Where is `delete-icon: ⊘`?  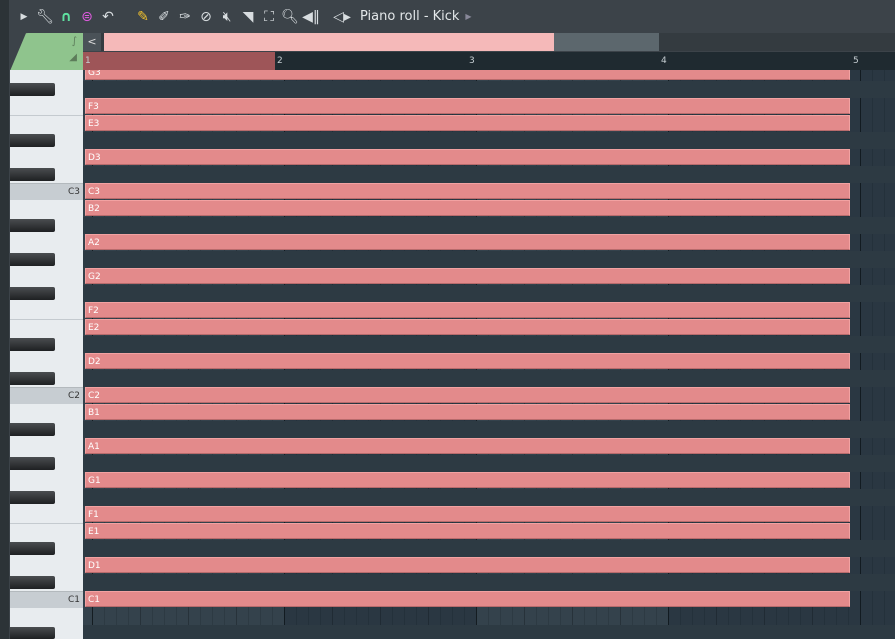 delete-icon: ⊘ is located at coordinates (206, 17).